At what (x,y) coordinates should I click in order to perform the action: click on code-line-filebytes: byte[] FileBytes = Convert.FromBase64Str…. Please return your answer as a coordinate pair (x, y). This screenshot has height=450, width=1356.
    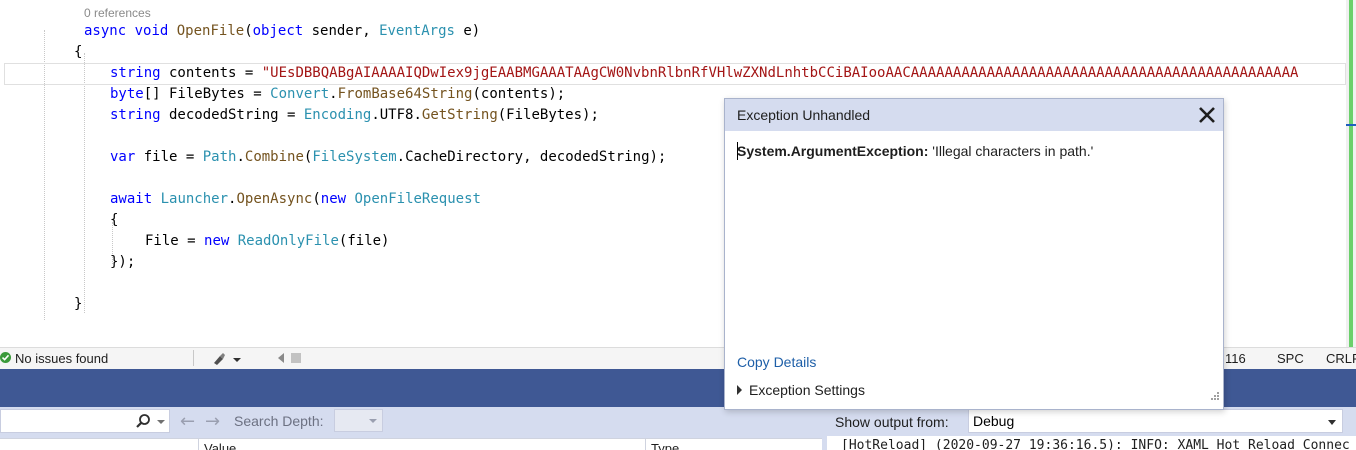
    Looking at the image, I should click on (337, 94).